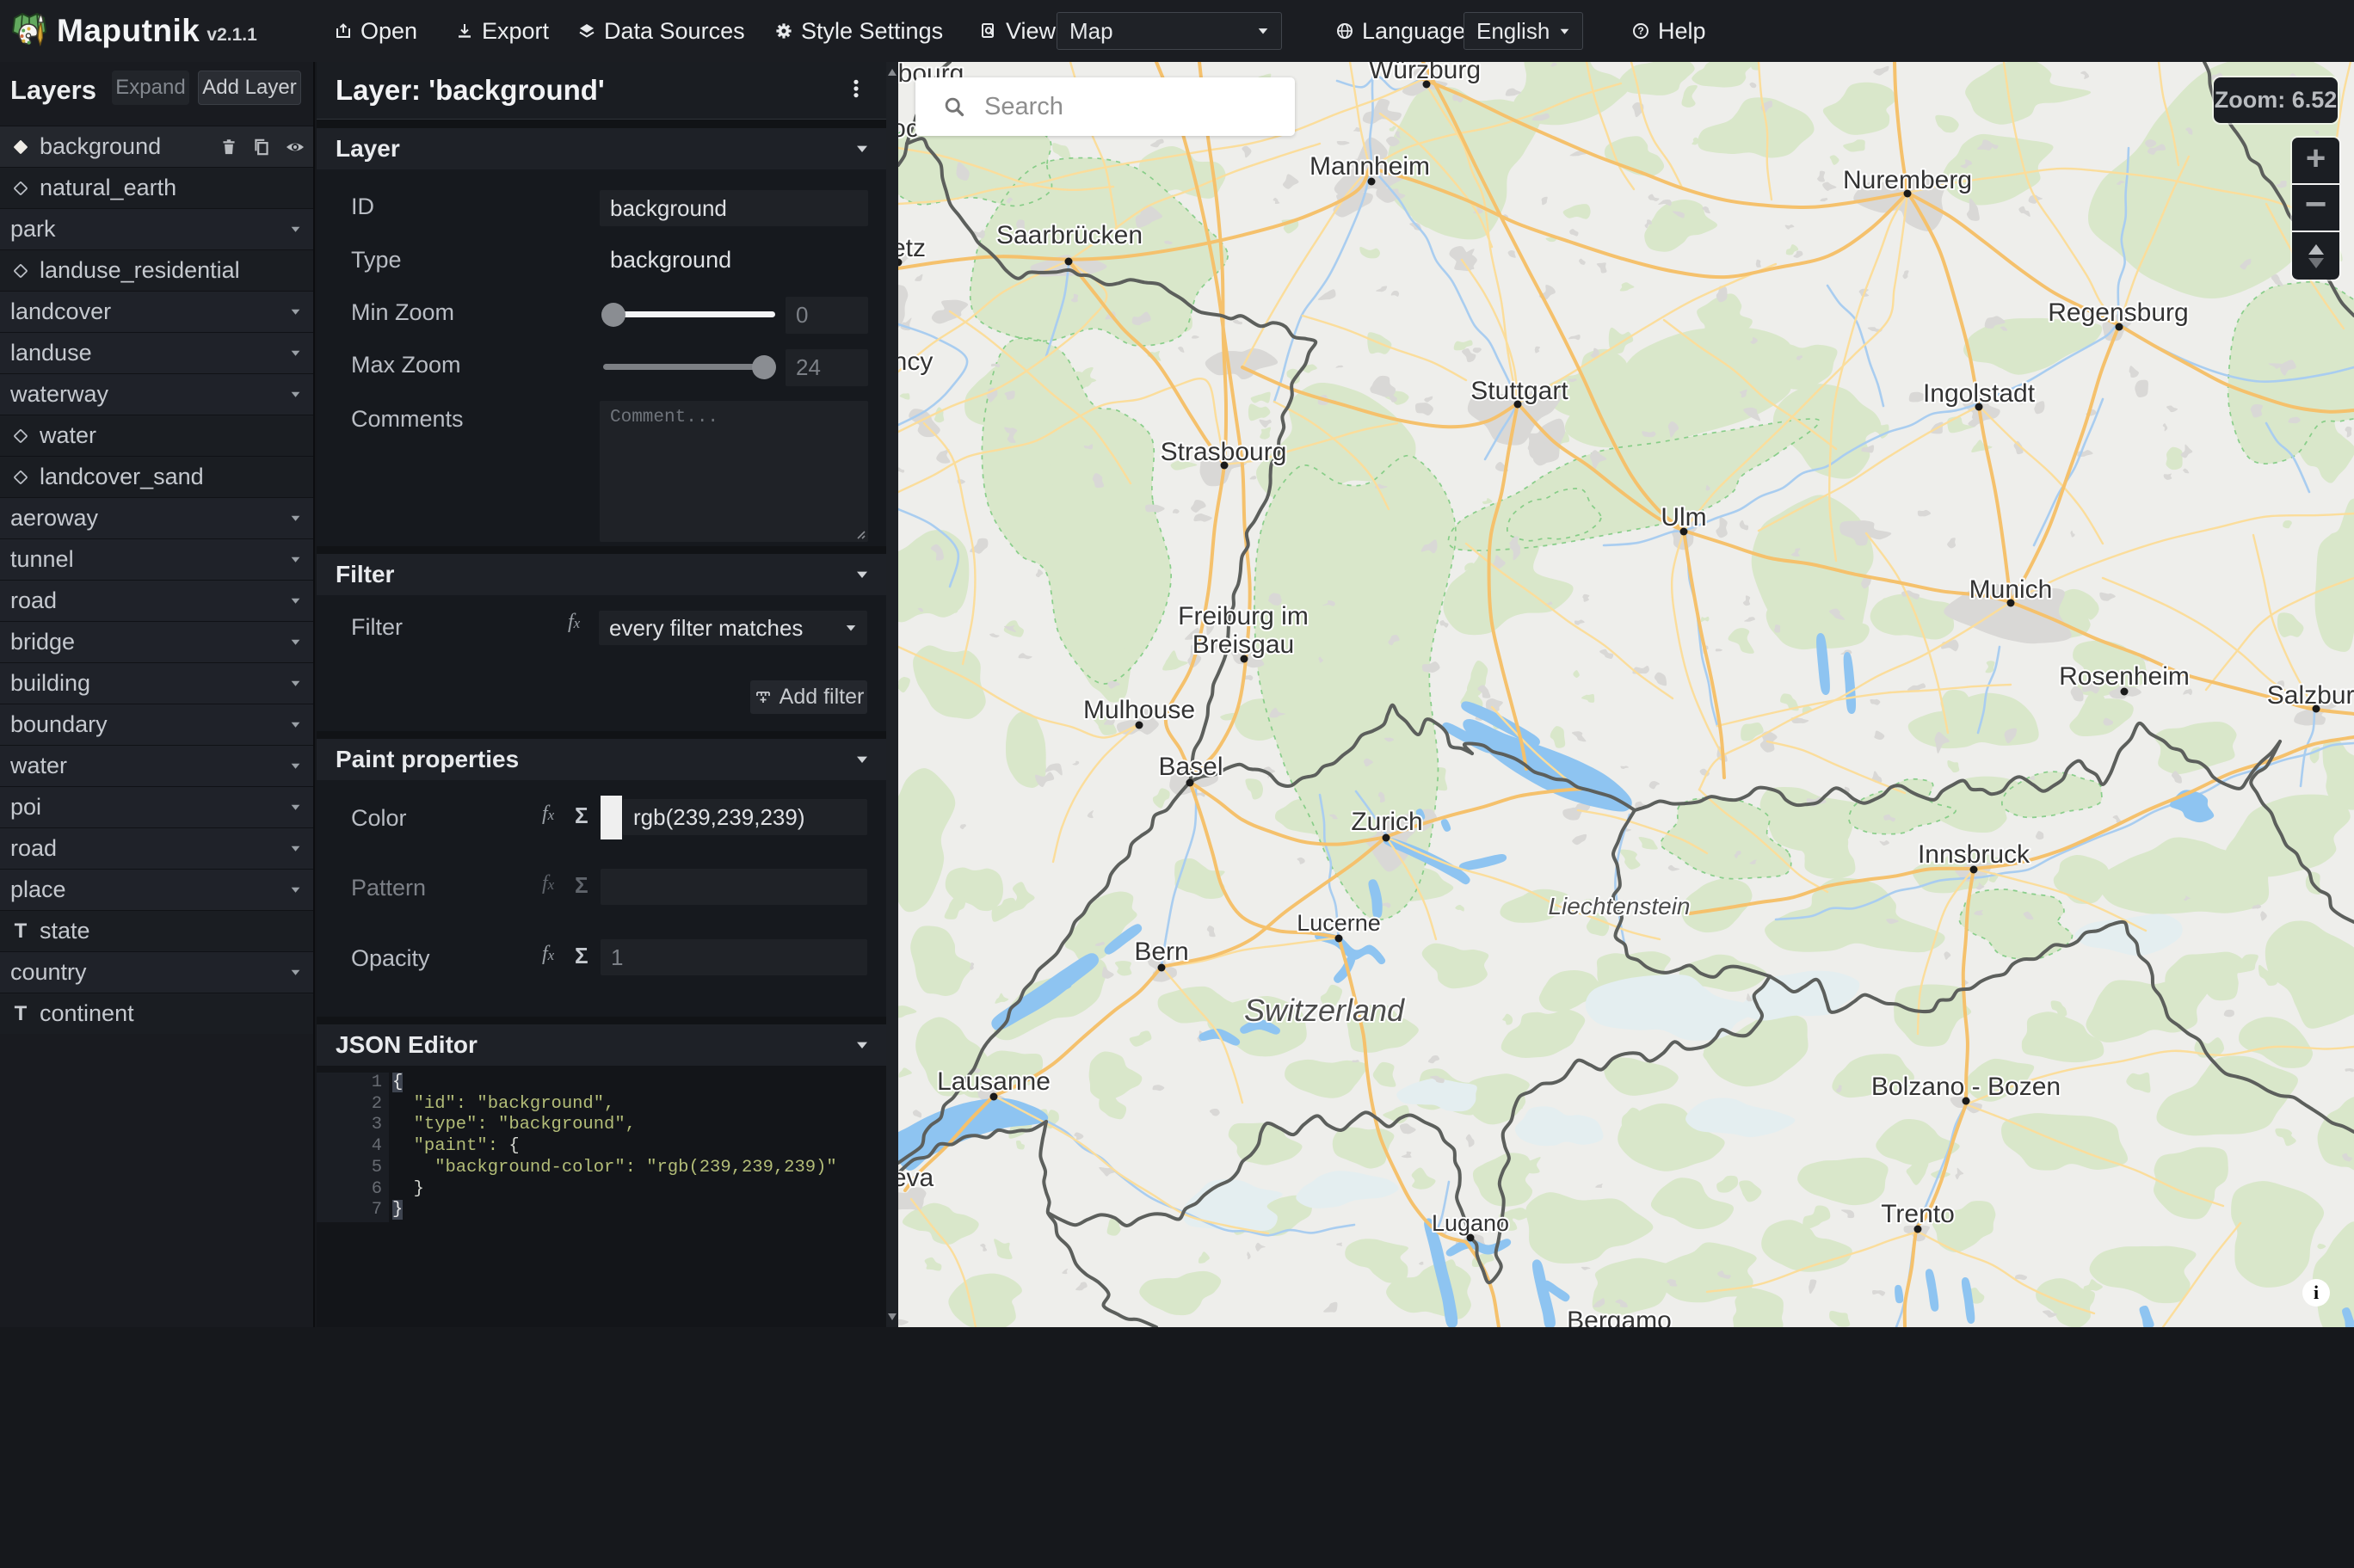 The width and height of the screenshot is (2354, 1568). I want to click on svg-text: Breisgau, so click(1243, 644).